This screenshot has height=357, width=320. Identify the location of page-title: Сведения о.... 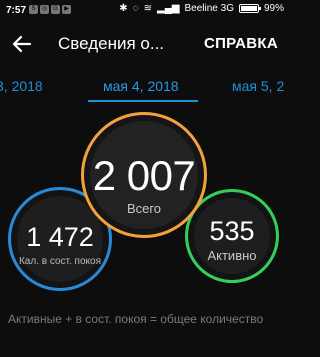
(111, 43).